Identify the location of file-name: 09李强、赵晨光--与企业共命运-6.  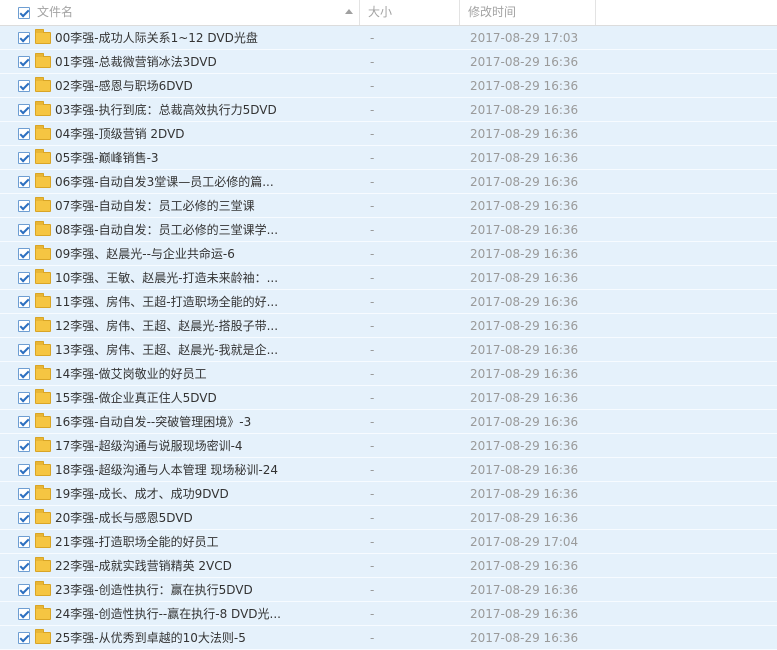
(205, 254).